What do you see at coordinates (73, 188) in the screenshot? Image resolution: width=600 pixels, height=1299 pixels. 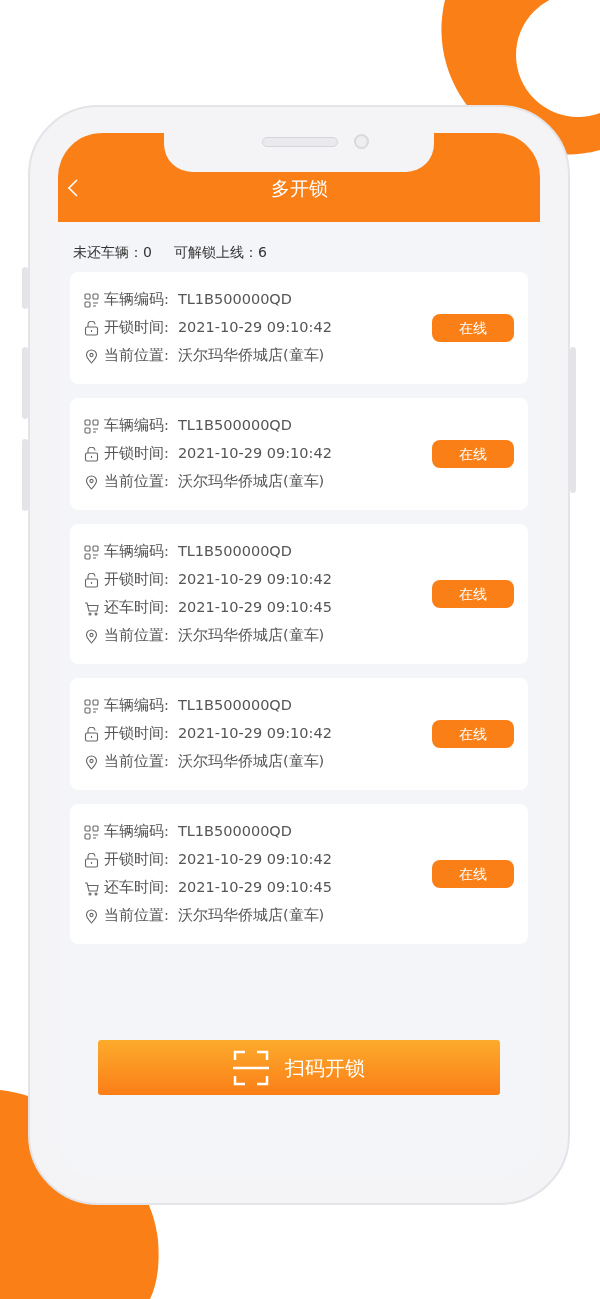 I see `back-icon` at bounding box center [73, 188].